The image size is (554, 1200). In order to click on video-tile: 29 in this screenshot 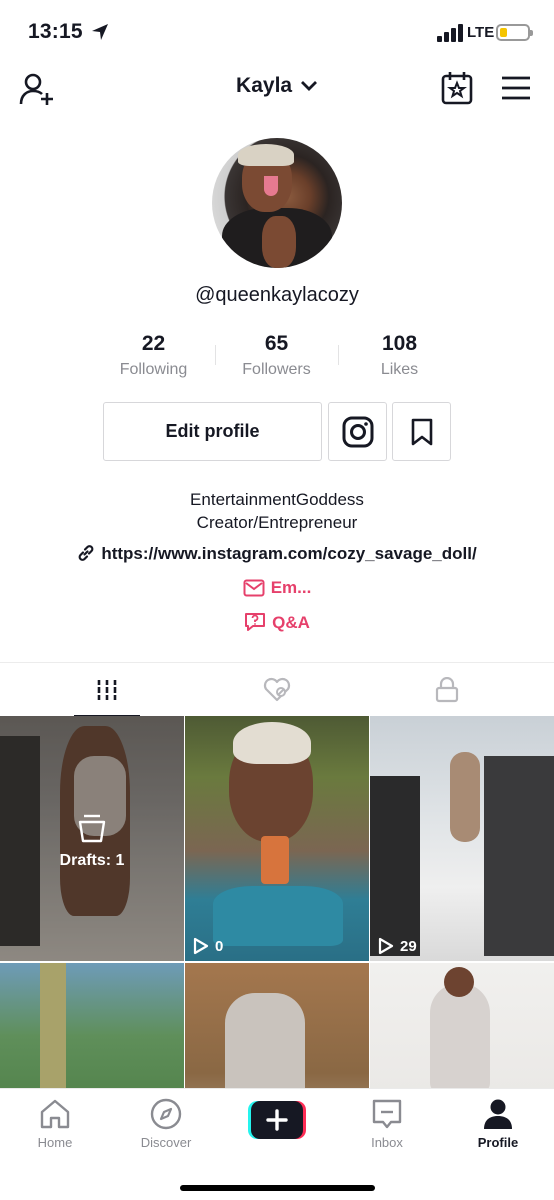, I will do `click(462, 838)`.